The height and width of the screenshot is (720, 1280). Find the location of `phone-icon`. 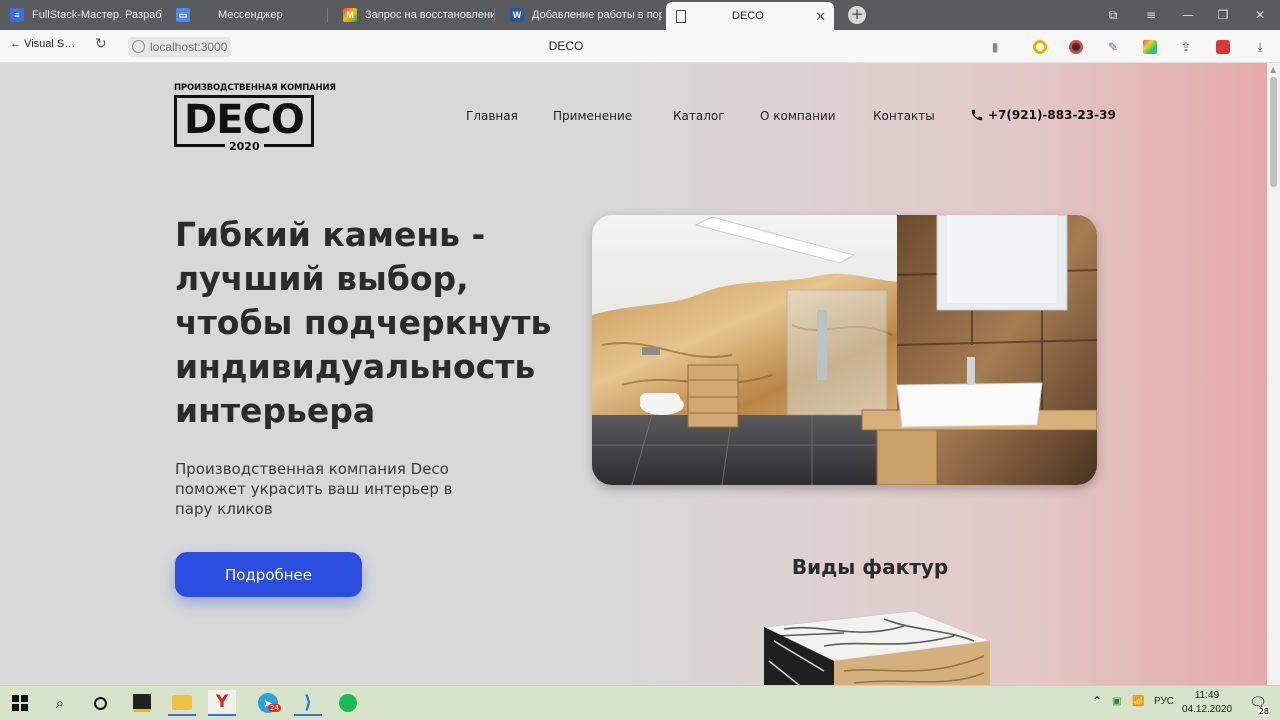

phone-icon is located at coordinates (977, 115).